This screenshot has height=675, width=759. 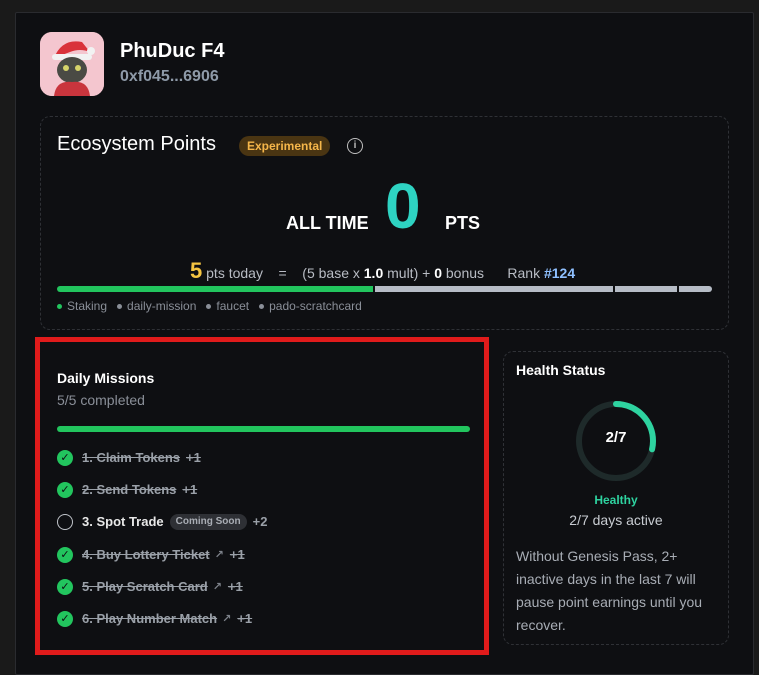 What do you see at coordinates (196, 270) in the screenshot?
I see `today-points-value: 5` at bounding box center [196, 270].